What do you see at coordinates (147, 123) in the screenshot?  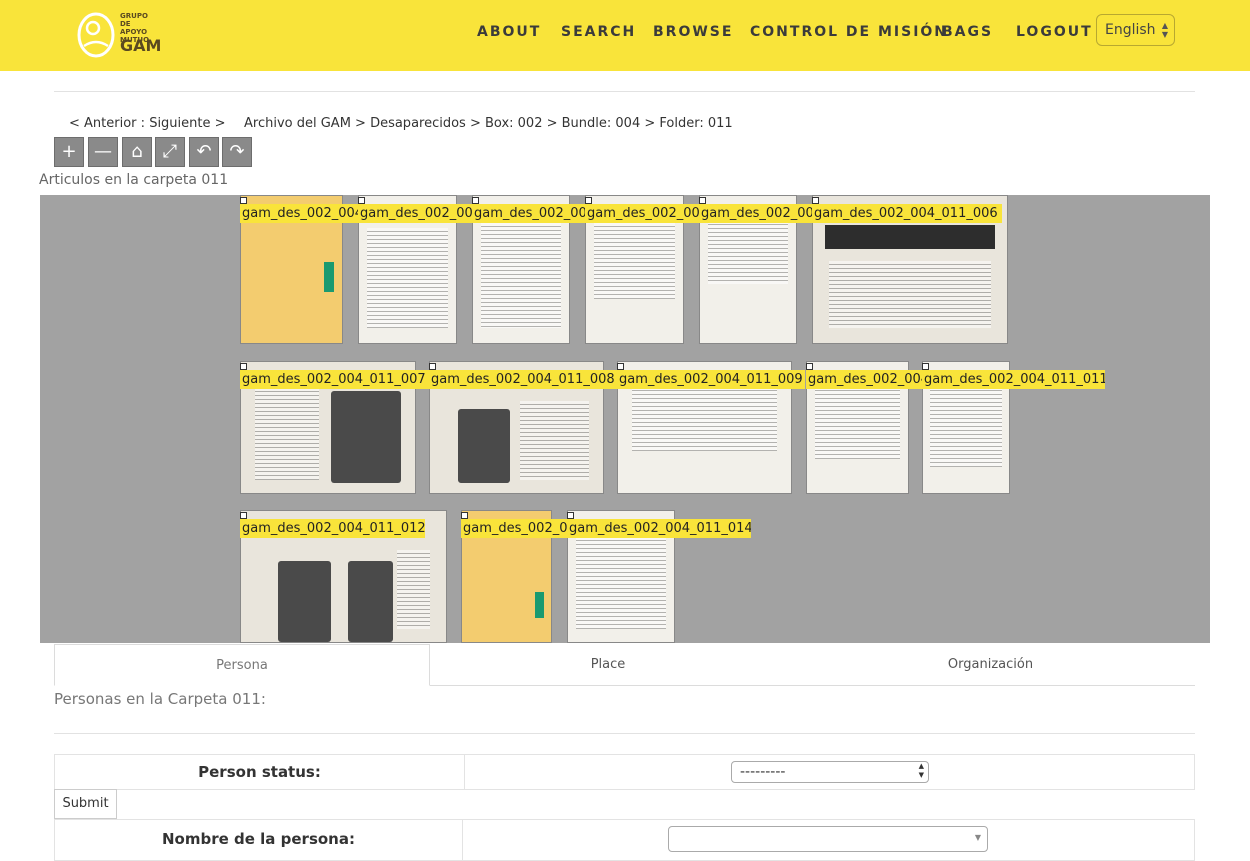 I see `pager: < Anterior : Siguiente >` at bounding box center [147, 123].